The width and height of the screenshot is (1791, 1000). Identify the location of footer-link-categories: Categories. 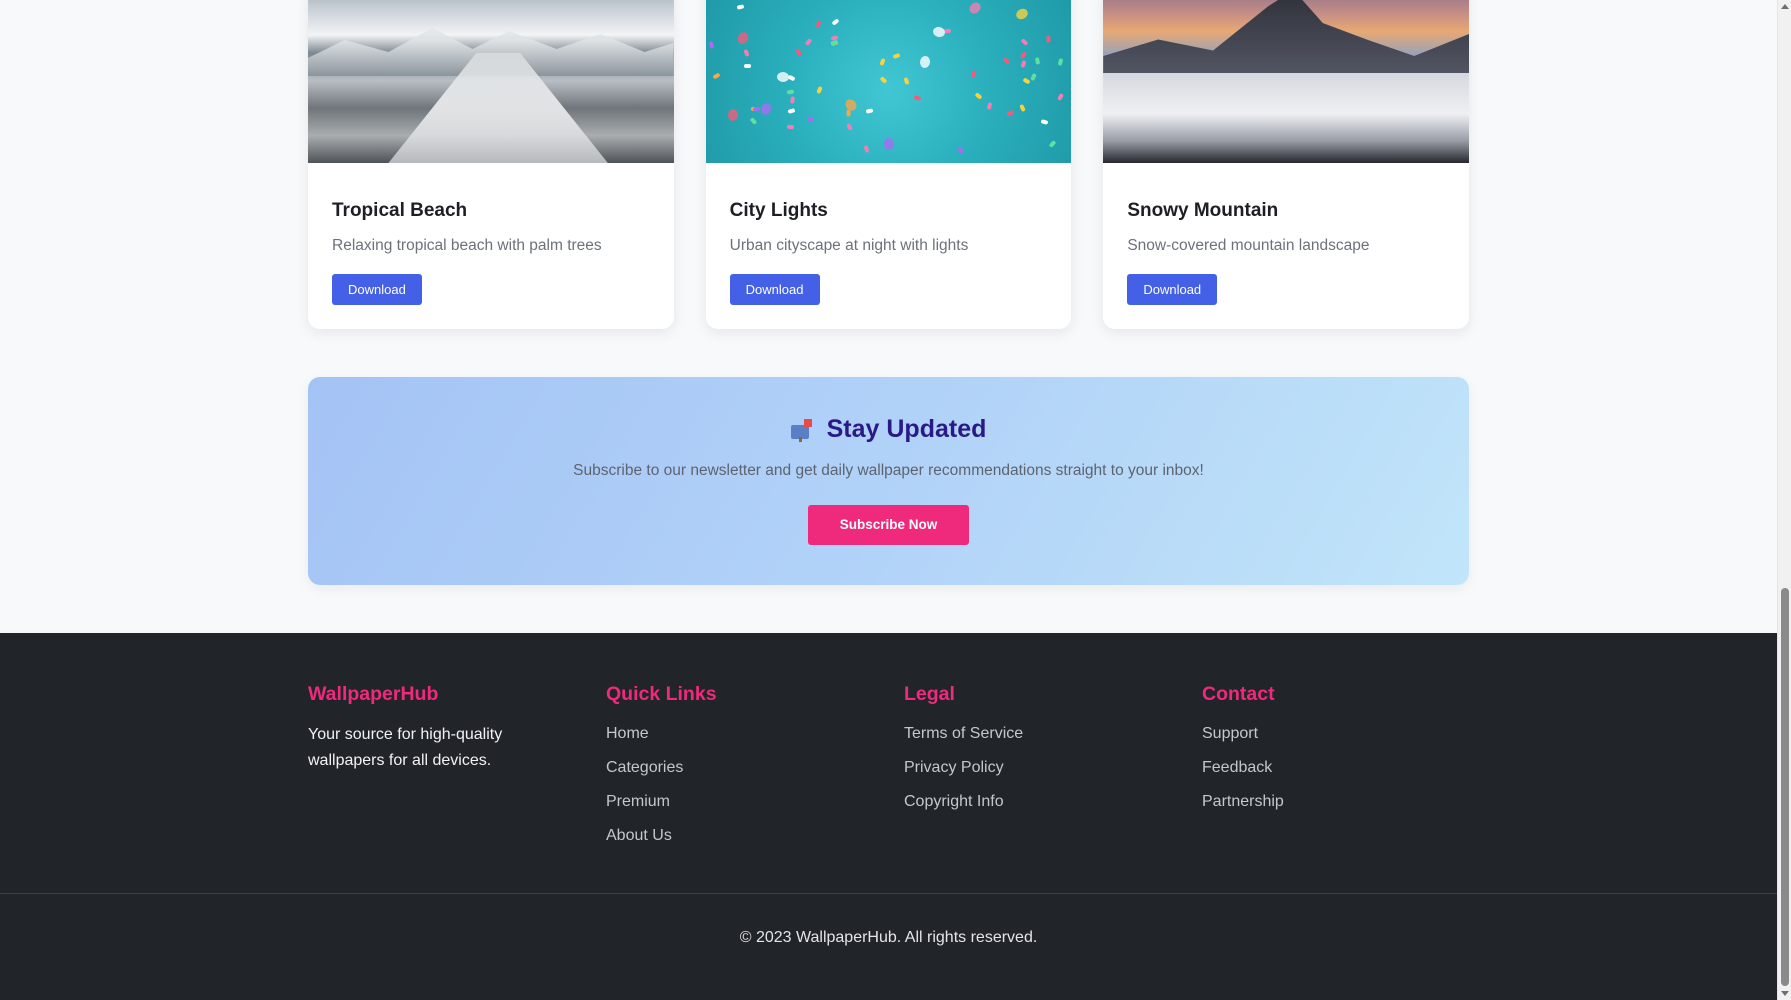
(644, 767).